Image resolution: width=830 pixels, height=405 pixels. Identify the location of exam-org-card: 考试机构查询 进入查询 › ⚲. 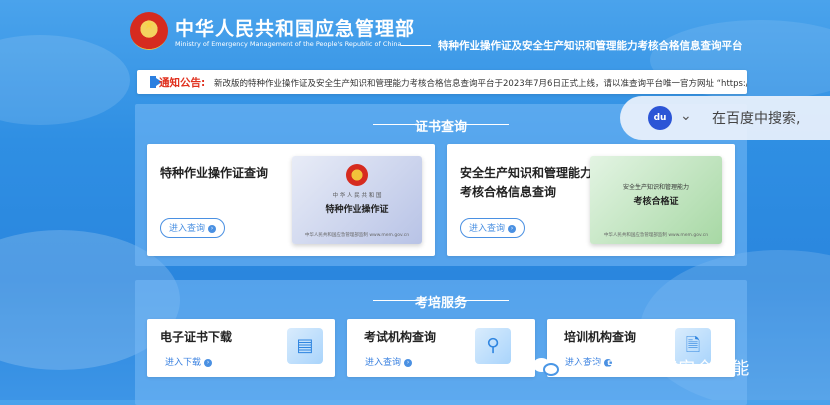
(441, 348).